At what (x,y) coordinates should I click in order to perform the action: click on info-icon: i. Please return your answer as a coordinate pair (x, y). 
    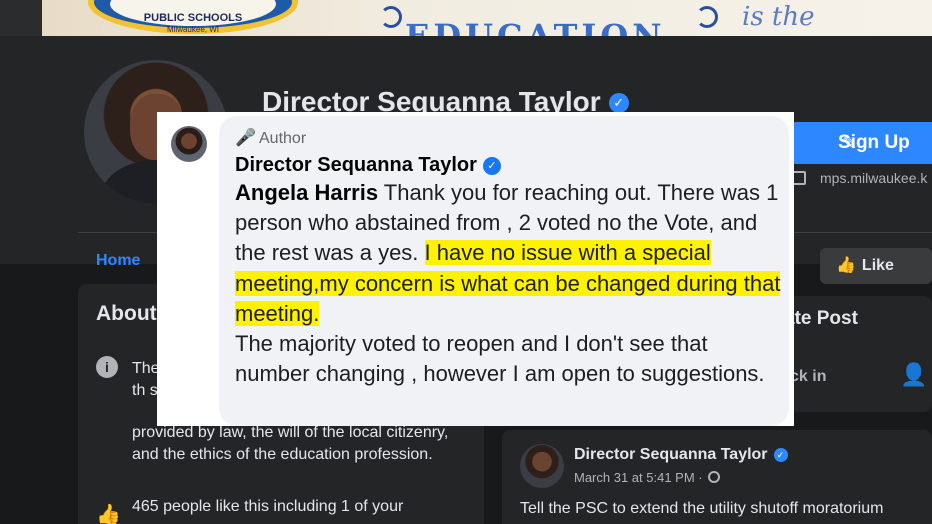
    Looking at the image, I should click on (107, 367).